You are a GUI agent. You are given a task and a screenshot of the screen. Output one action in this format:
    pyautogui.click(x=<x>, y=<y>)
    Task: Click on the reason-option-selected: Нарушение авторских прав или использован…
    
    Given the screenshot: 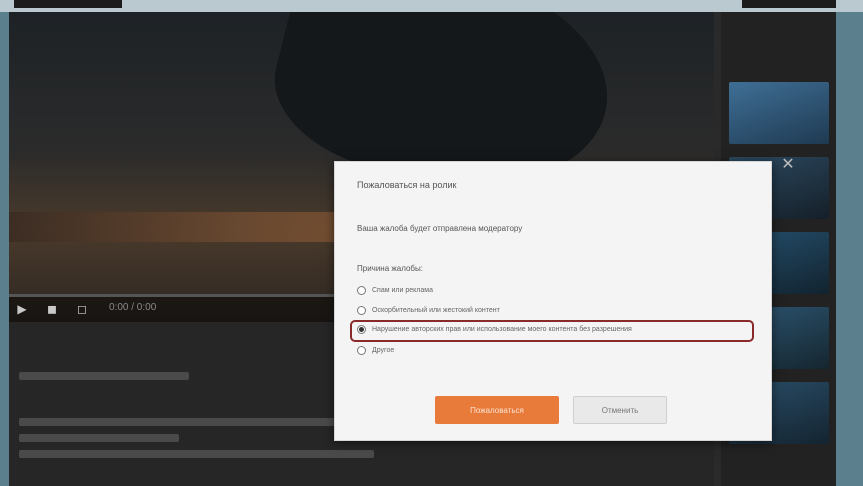 What is the action you would take?
    pyautogui.click(x=494, y=331)
    